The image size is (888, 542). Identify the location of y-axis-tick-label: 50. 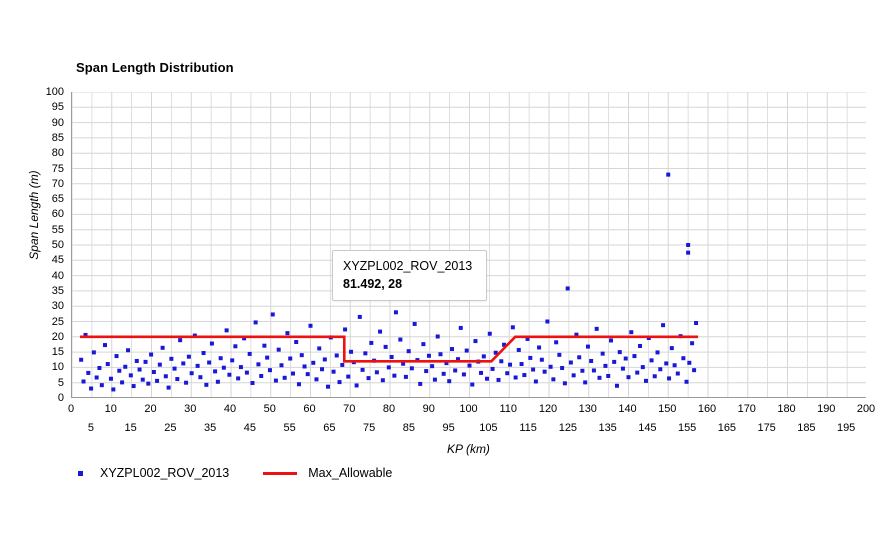
(57, 245).